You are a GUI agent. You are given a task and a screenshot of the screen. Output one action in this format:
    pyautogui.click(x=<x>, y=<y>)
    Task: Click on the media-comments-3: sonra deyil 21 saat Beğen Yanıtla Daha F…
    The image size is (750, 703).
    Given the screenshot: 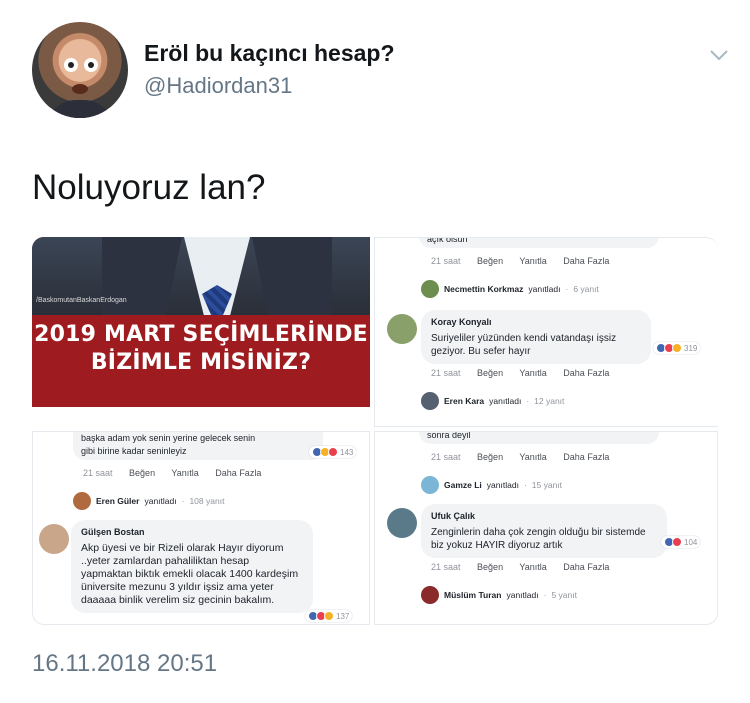 What is the action you would take?
    pyautogui.click(x=546, y=528)
    